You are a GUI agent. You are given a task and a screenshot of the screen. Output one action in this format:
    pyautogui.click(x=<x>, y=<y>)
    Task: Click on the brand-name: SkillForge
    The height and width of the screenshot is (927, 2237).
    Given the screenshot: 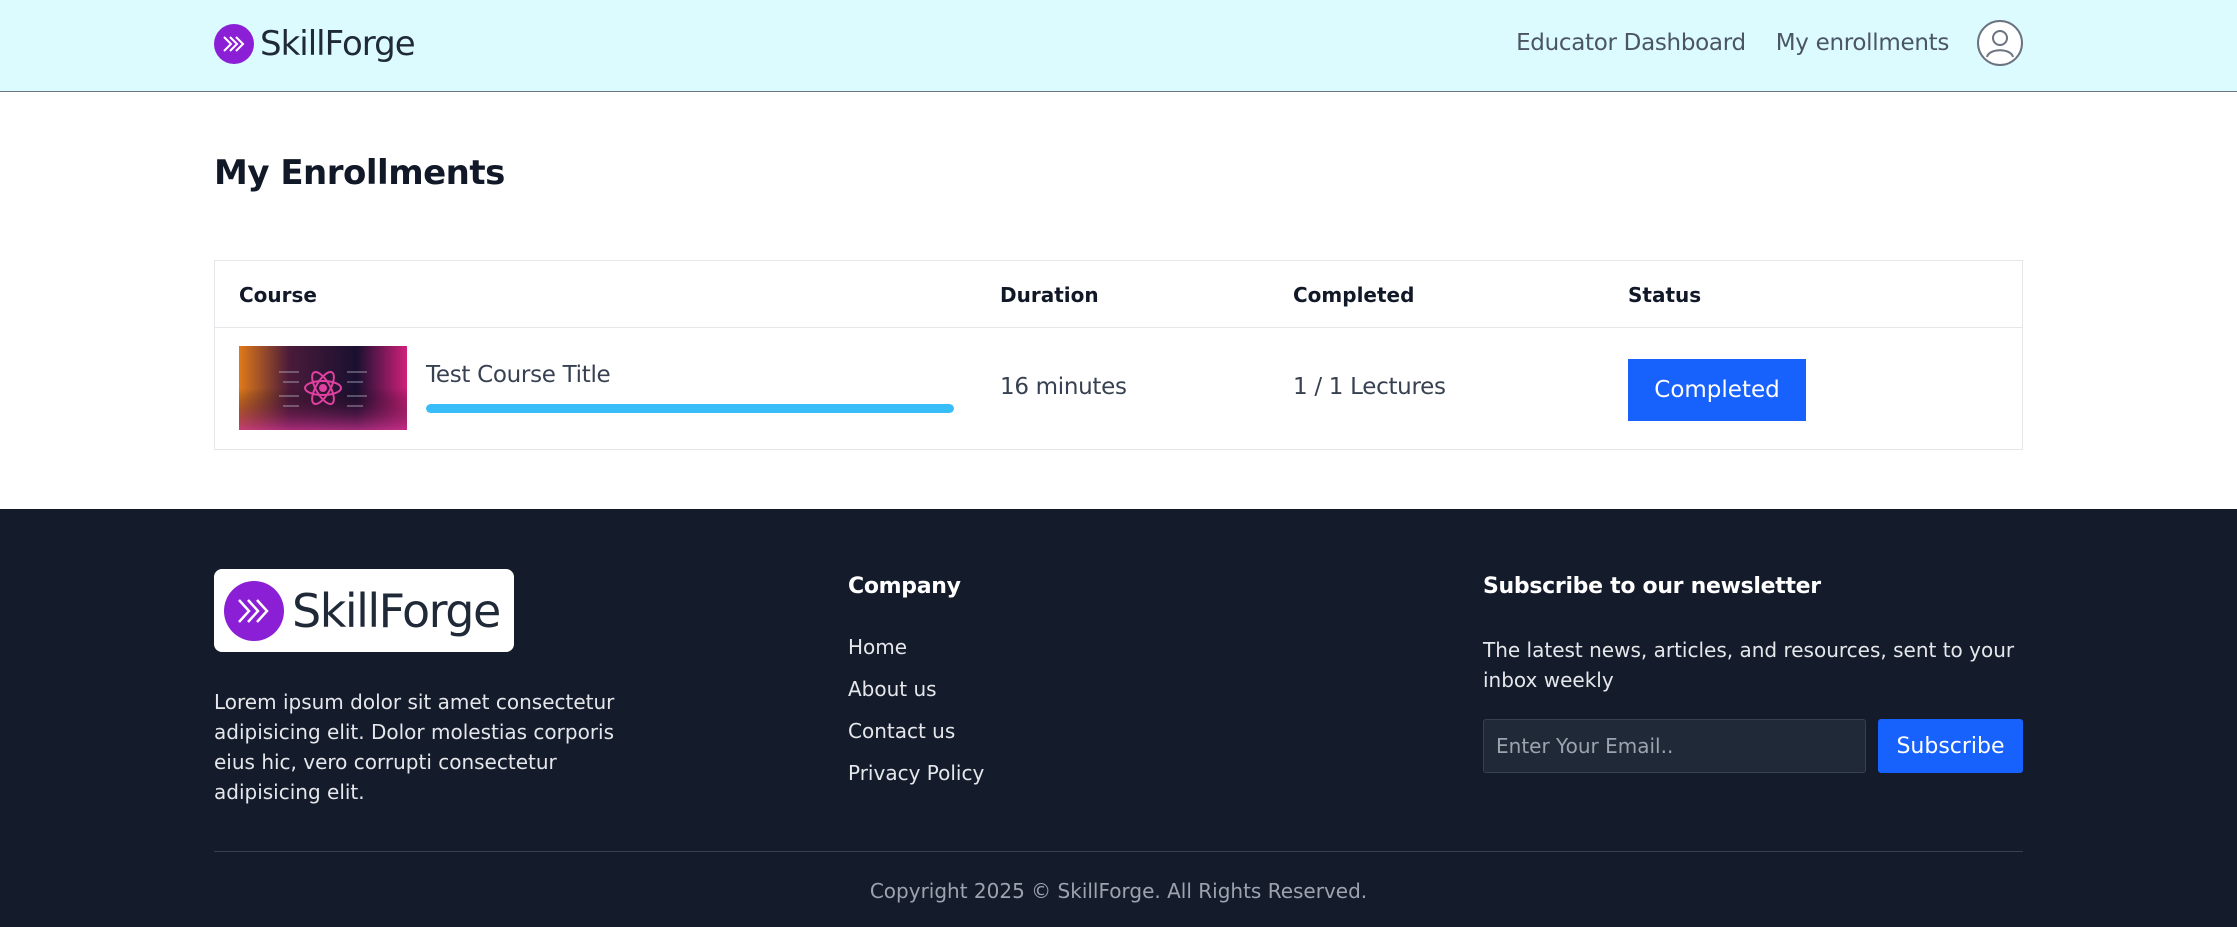 What is the action you would take?
    pyautogui.click(x=338, y=44)
    